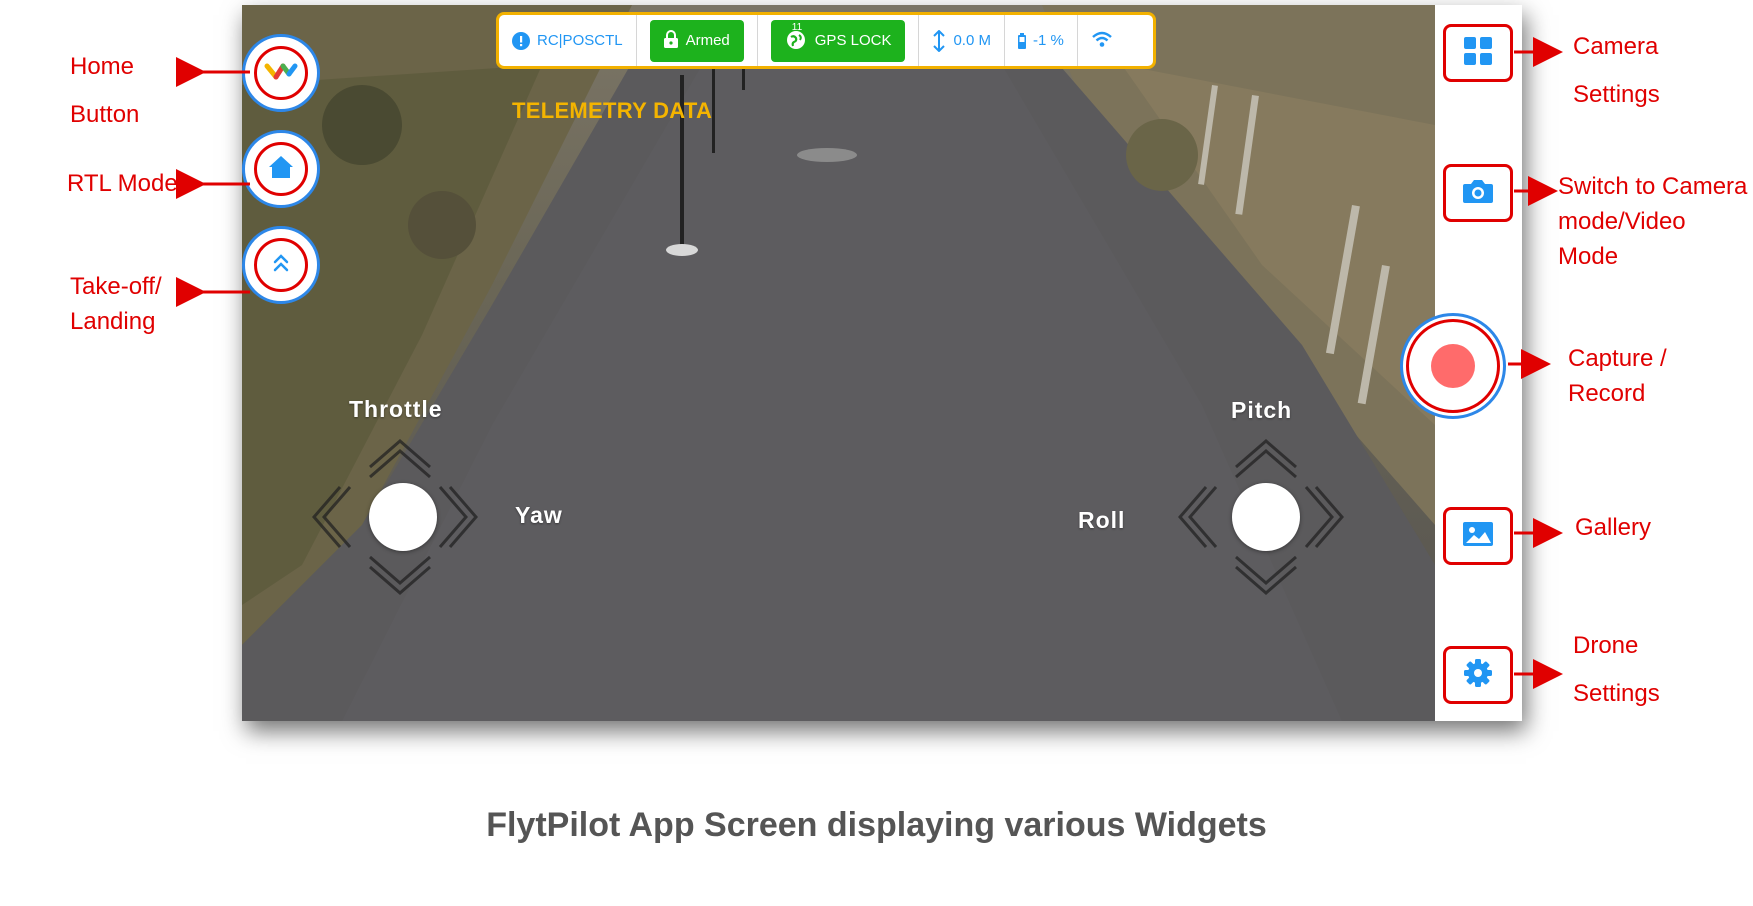 The height and width of the screenshot is (906, 1753). Describe the element at coordinates (116, 304) in the screenshot. I see `annotation-takeoff-landing: Take-off/ Landing` at that location.